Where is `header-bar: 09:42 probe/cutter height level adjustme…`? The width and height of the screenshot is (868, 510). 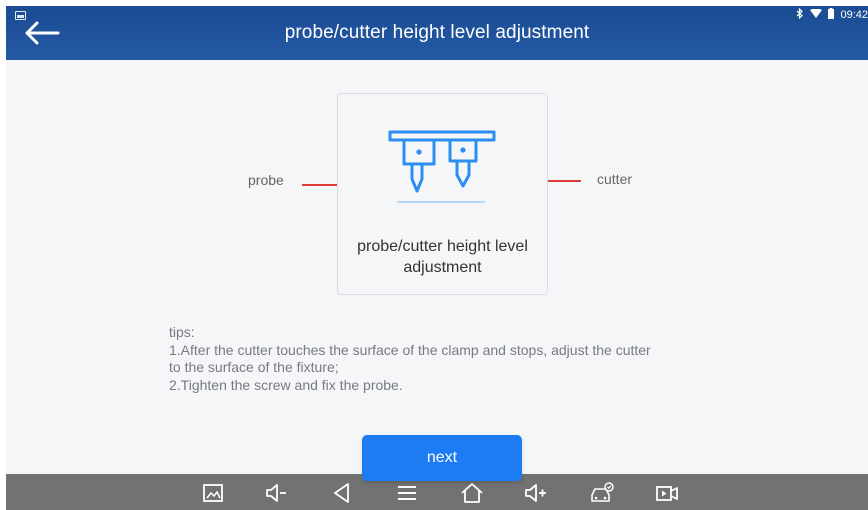
header-bar: 09:42 probe/cutter height level adjustme… is located at coordinates (437, 33).